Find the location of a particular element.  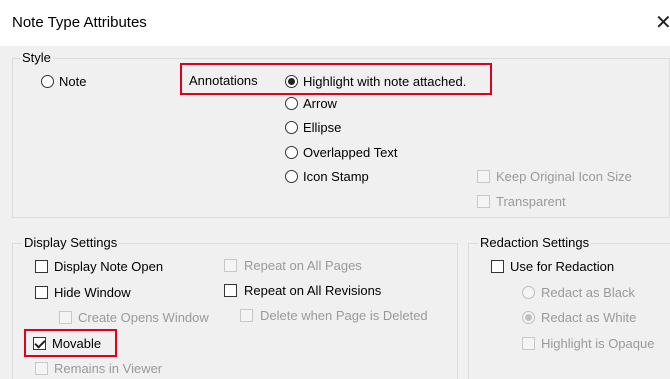

delete-when-page-deleted-label: Delete when Page is Deleted is located at coordinates (344, 315).